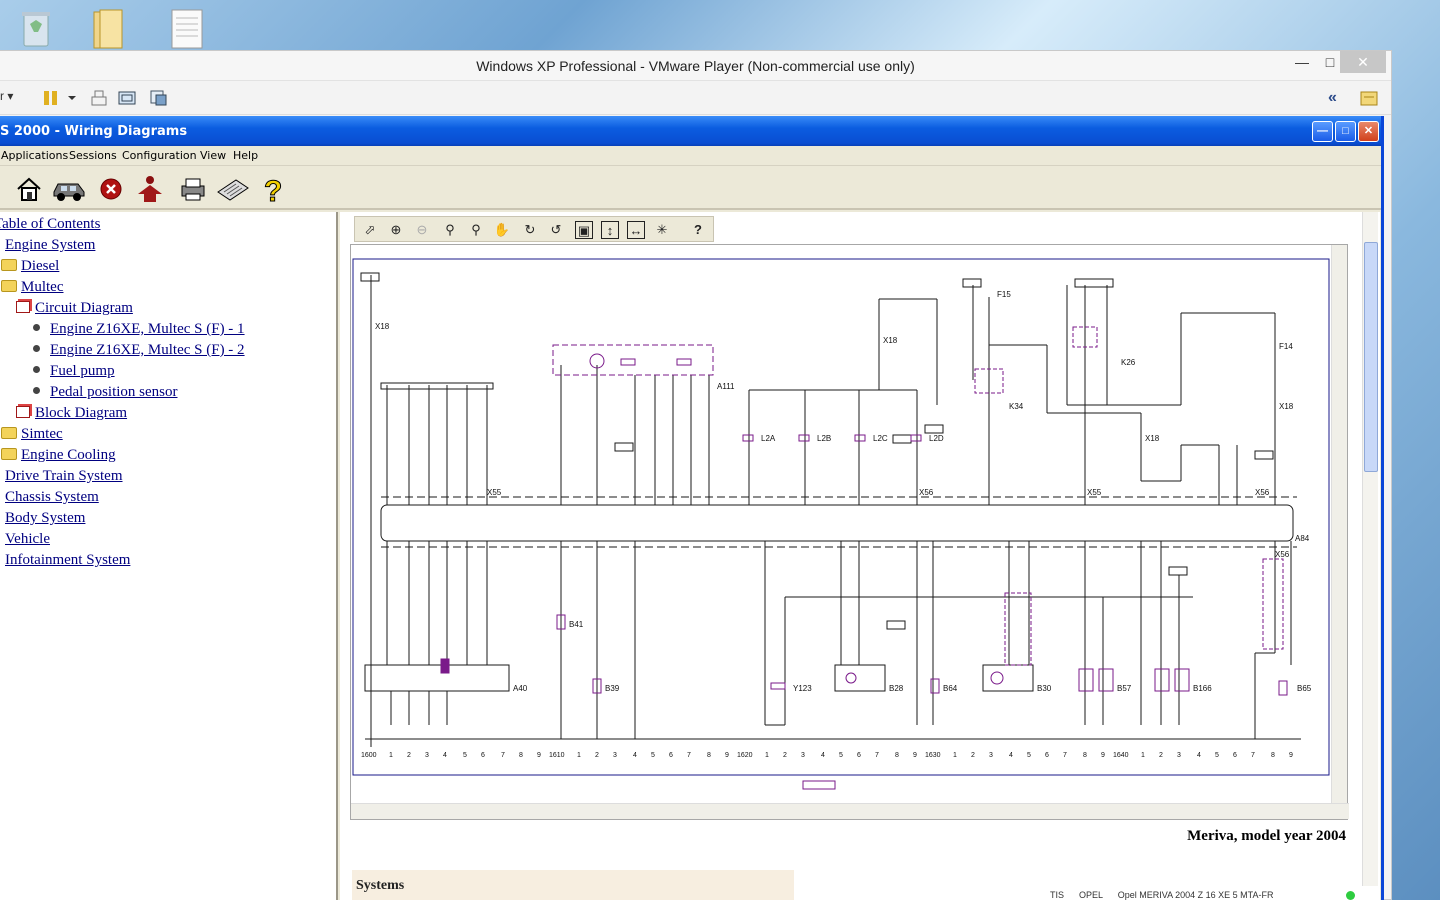  Describe the element at coordinates (1339, 525) in the screenshot. I see `diagram-vertical-scrollbar` at that location.